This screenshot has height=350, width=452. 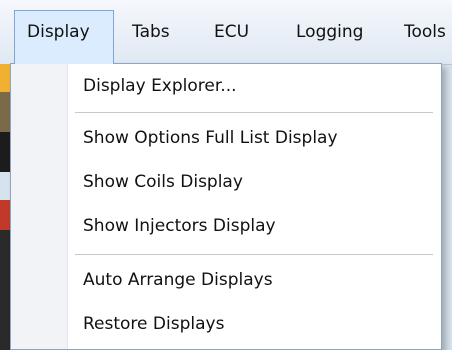 What do you see at coordinates (163, 182) in the screenshot?
I see `menu-item-show-coils: Show Coils Display` at bounding box center [163, 182].